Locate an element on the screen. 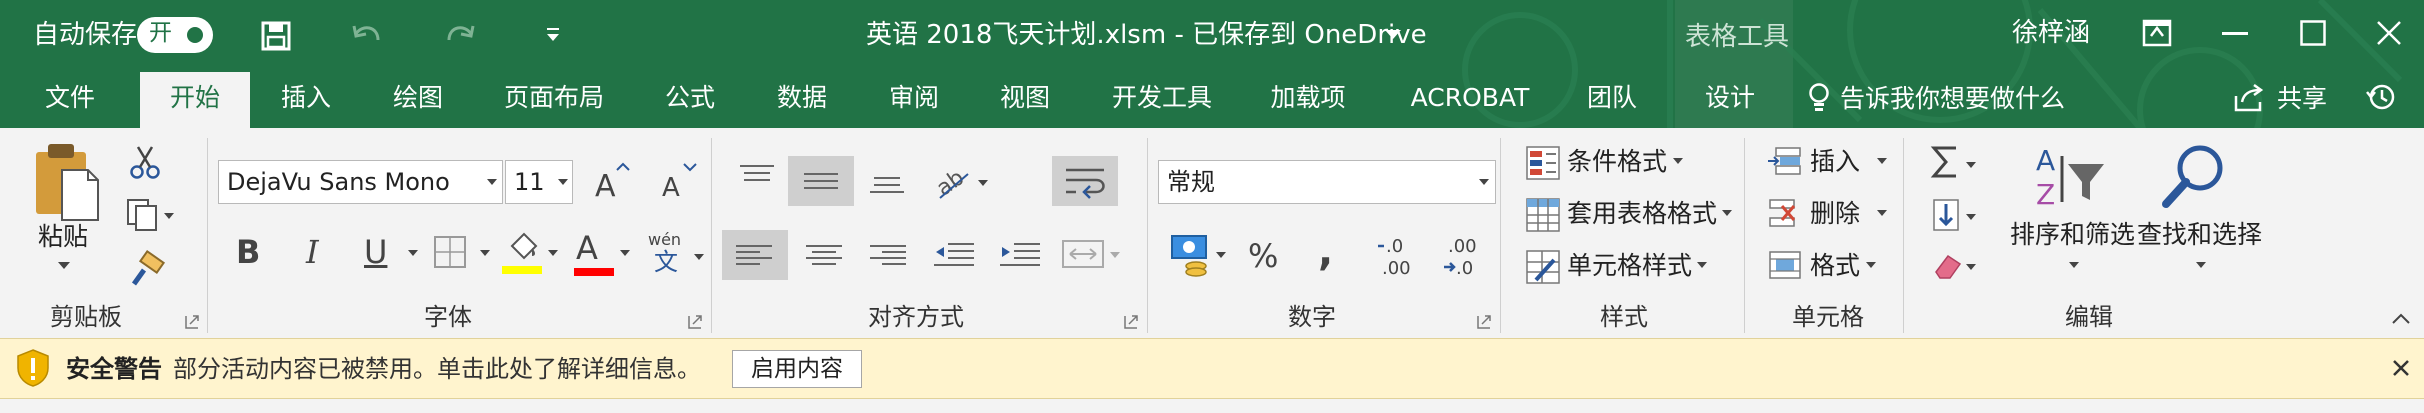 The width and height of the screenshot is (2424, 413). clipboard-dialog-launcher-icon is located at coordinates (192, 322).